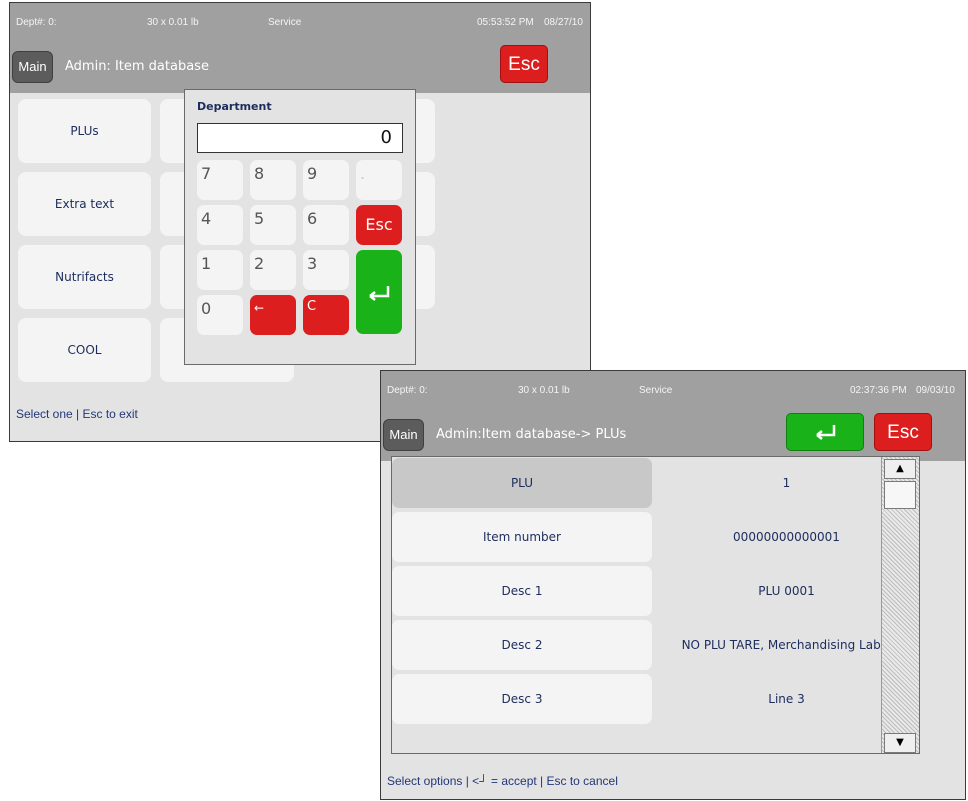  I want to click on scroll-thumb, so click(900, 495).